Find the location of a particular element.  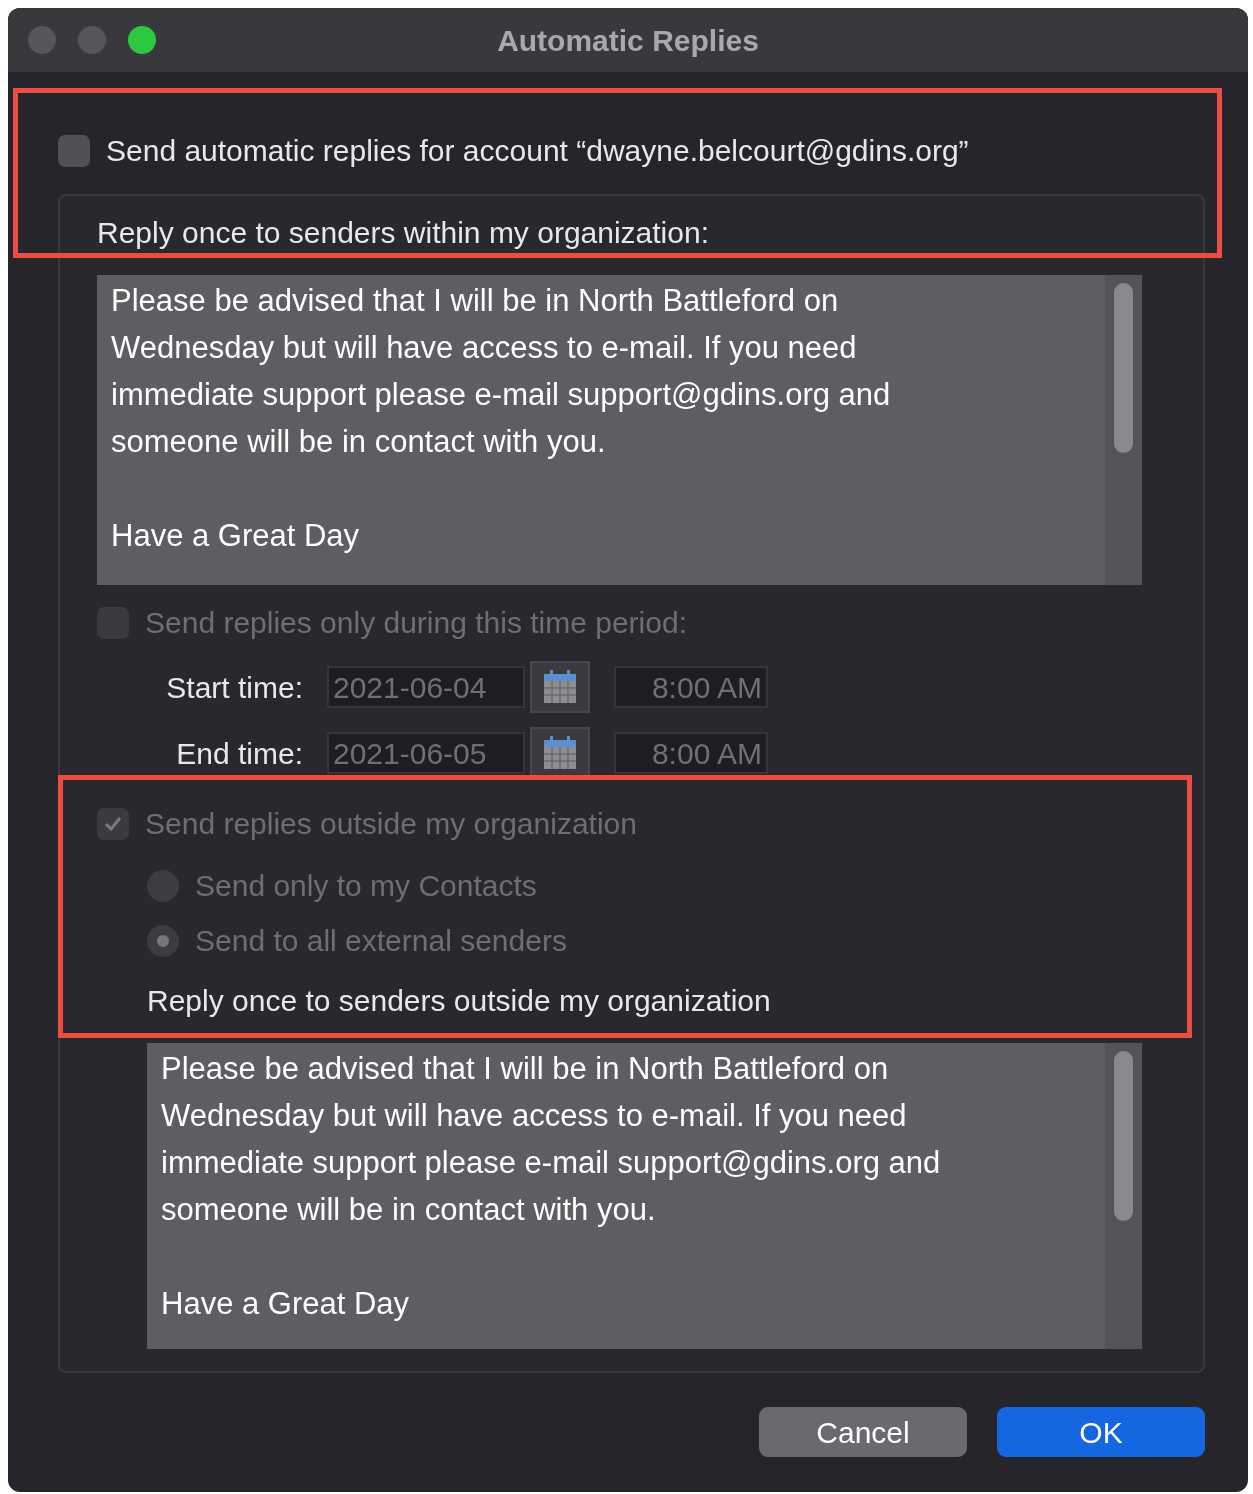

date-value: 2021-06-04 is located at coordinates (410, 687).